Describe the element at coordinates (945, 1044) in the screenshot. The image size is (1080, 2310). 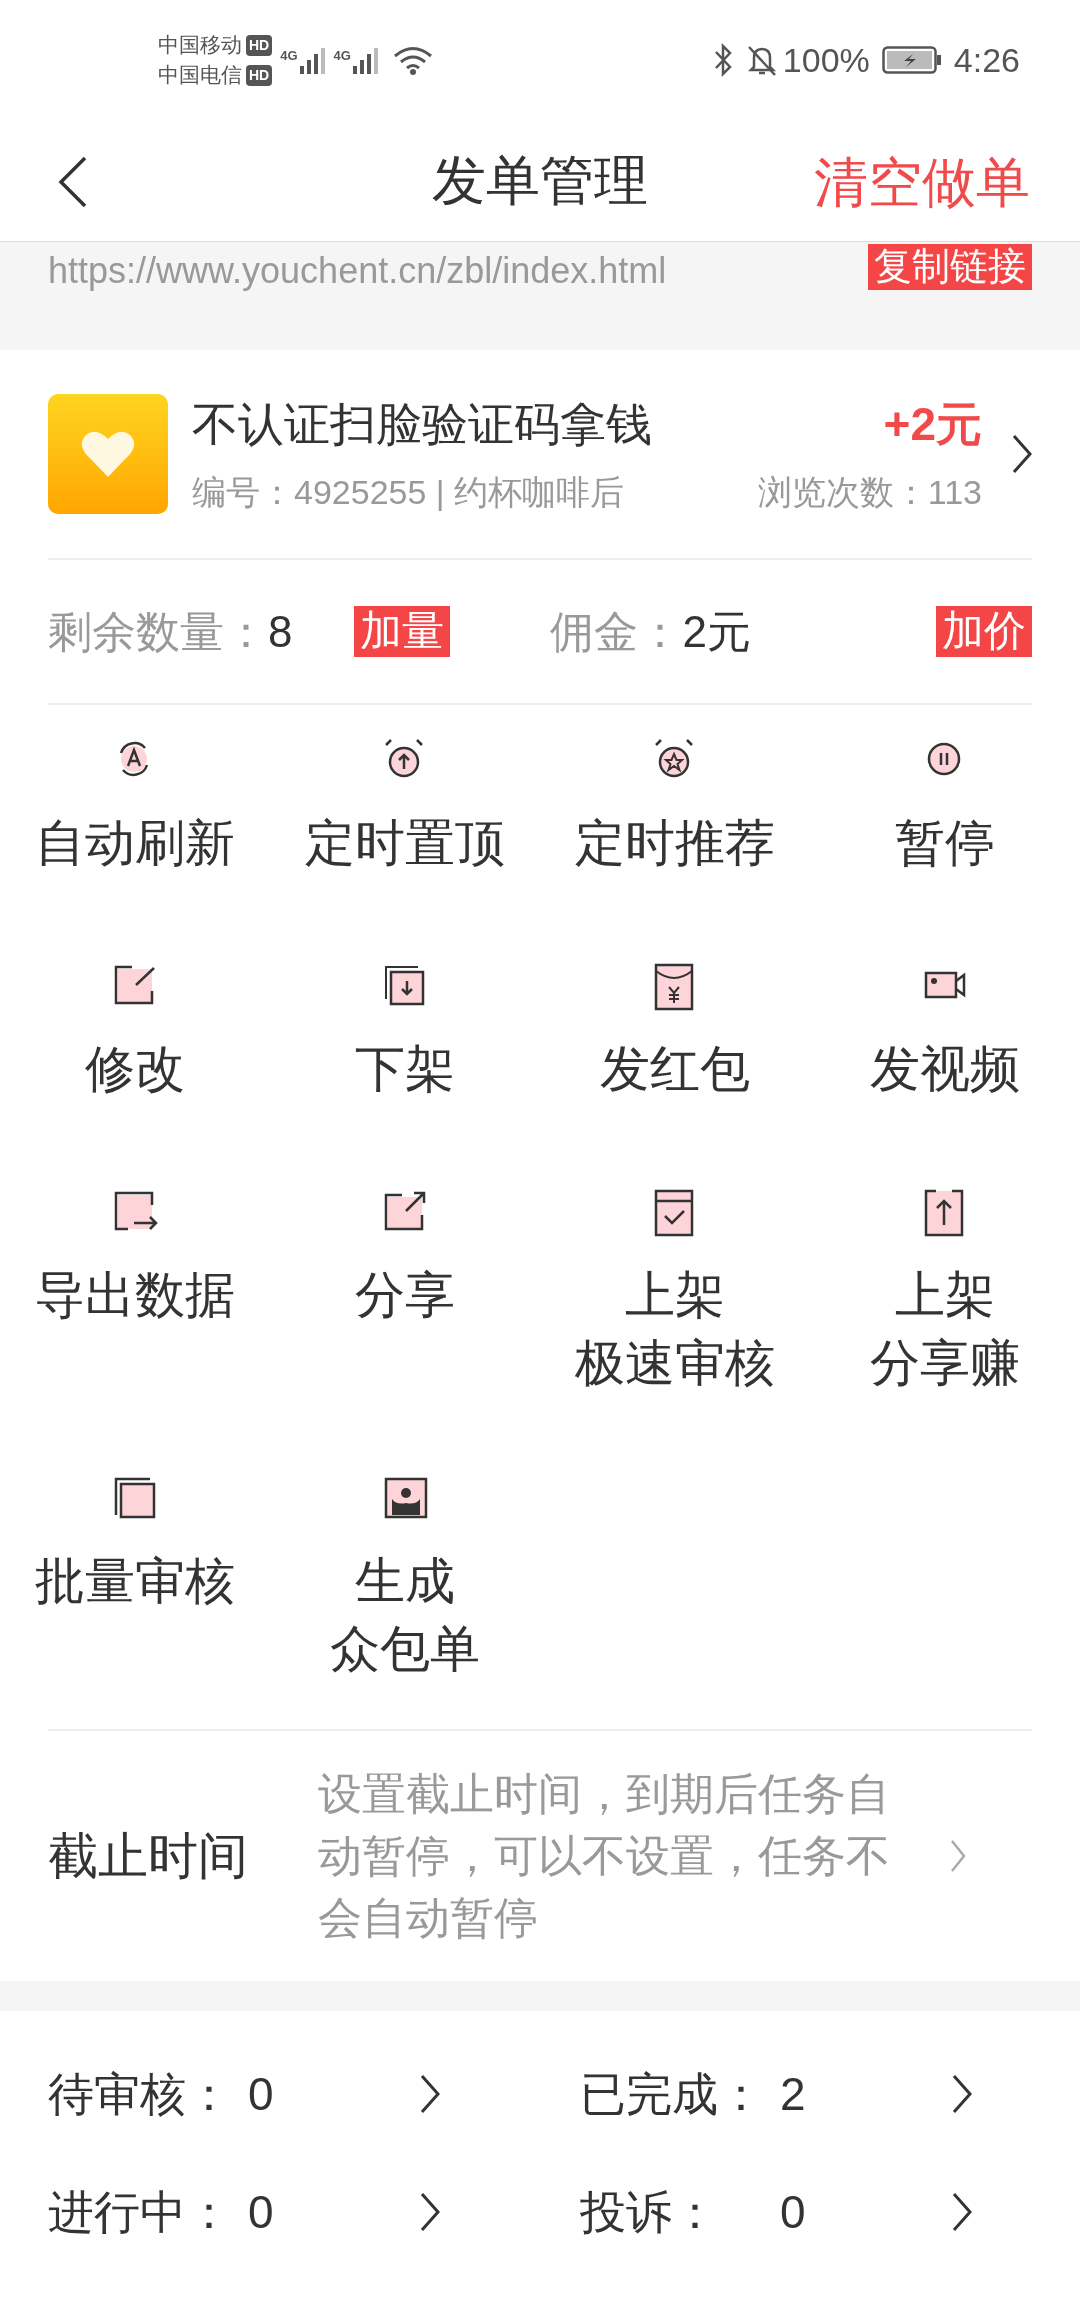
I see `action-item: 发视频` at that location.